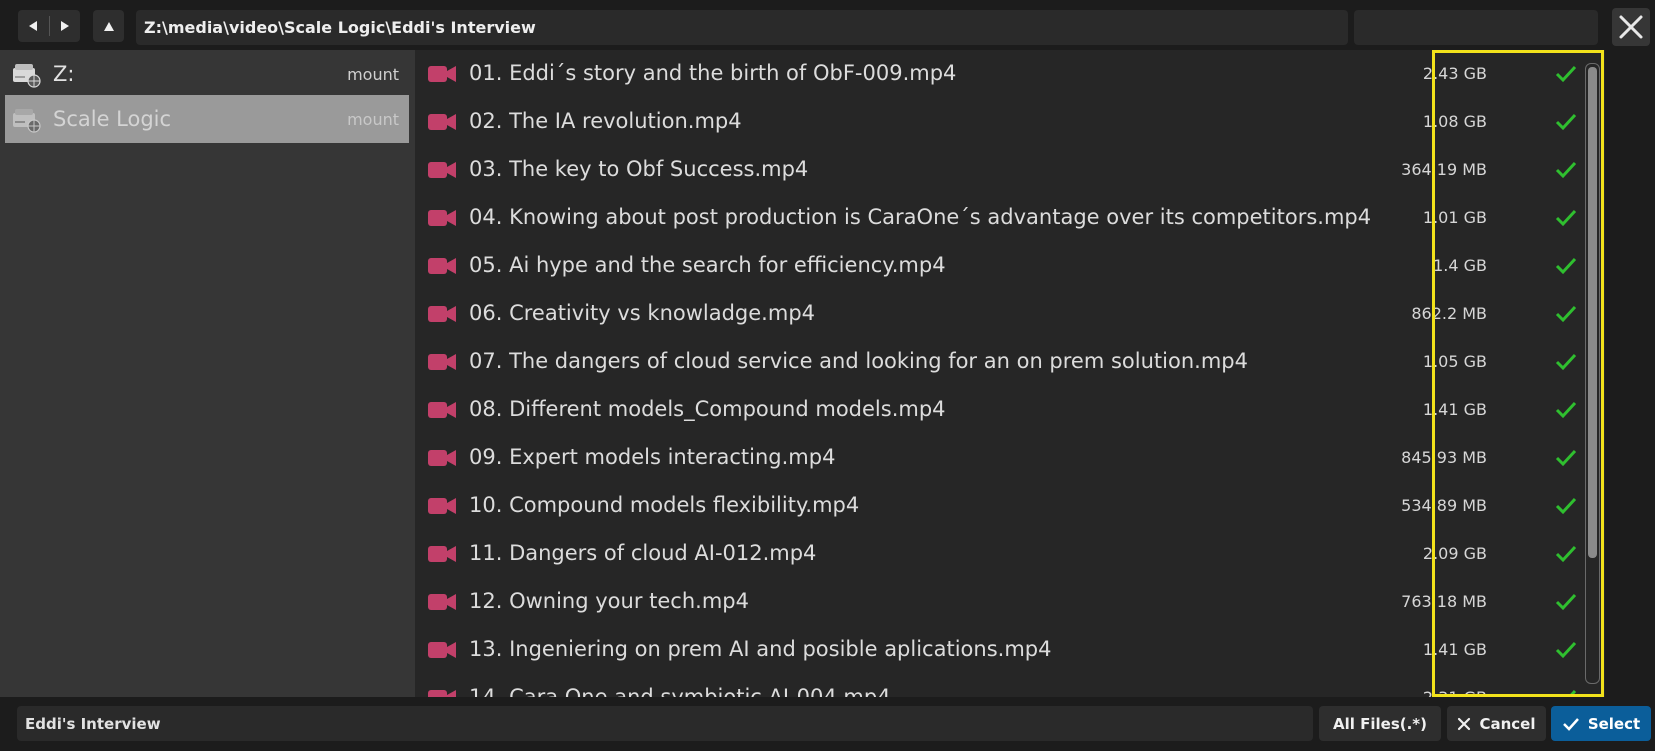  I want to click on forward-button, so click(65, 26).